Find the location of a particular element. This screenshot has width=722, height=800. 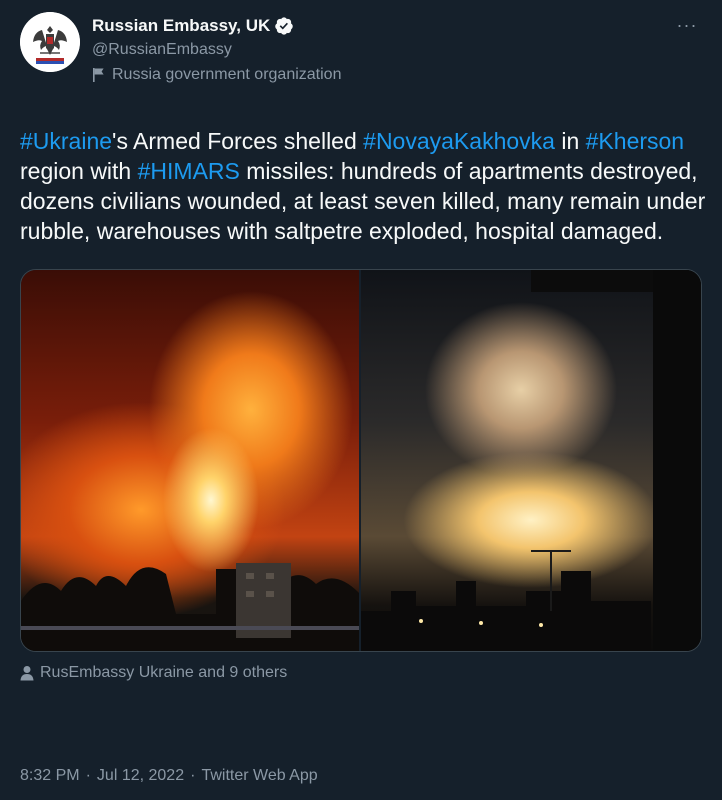

government-flag-icon is located at coordinates (99, 75).